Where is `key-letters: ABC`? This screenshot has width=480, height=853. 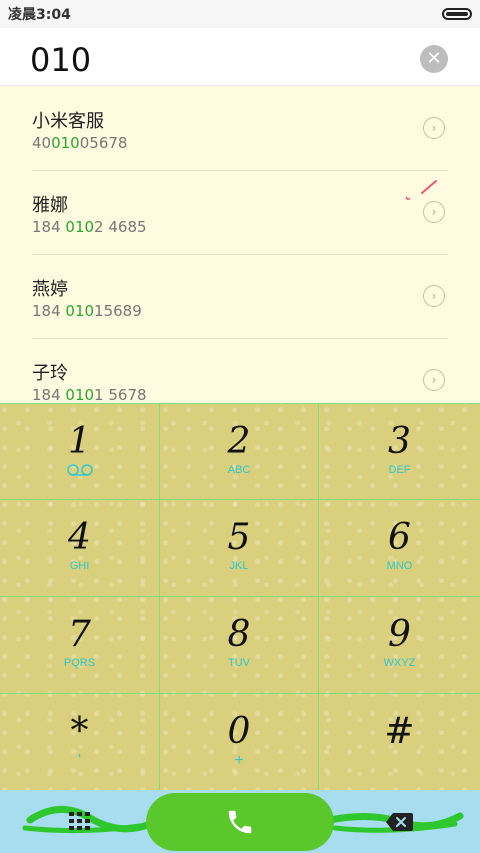
key-letters: ABC is located at coordinates (239, 470).